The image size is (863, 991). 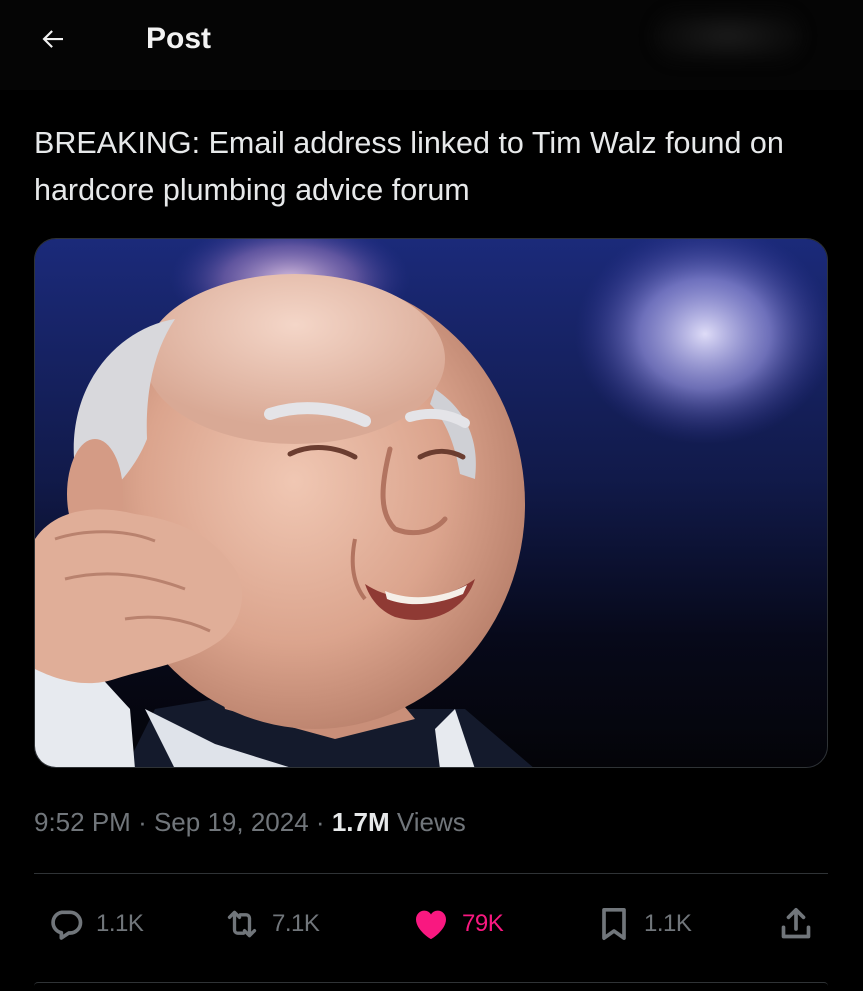 I want to click on bookmark-icon, so click(x=614, y=924).